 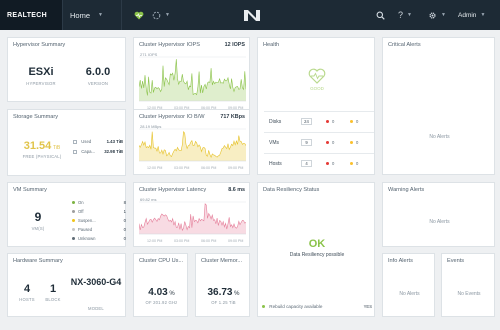 I want to click on vm-state-row: Off 1, so click(x=102, y=212).